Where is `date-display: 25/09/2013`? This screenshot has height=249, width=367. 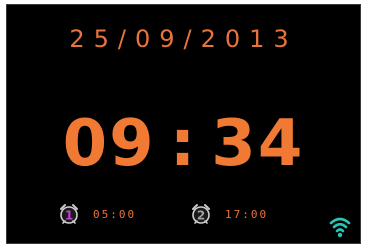
date-display: 25/09/2013 is located at coordinates (183, 39).